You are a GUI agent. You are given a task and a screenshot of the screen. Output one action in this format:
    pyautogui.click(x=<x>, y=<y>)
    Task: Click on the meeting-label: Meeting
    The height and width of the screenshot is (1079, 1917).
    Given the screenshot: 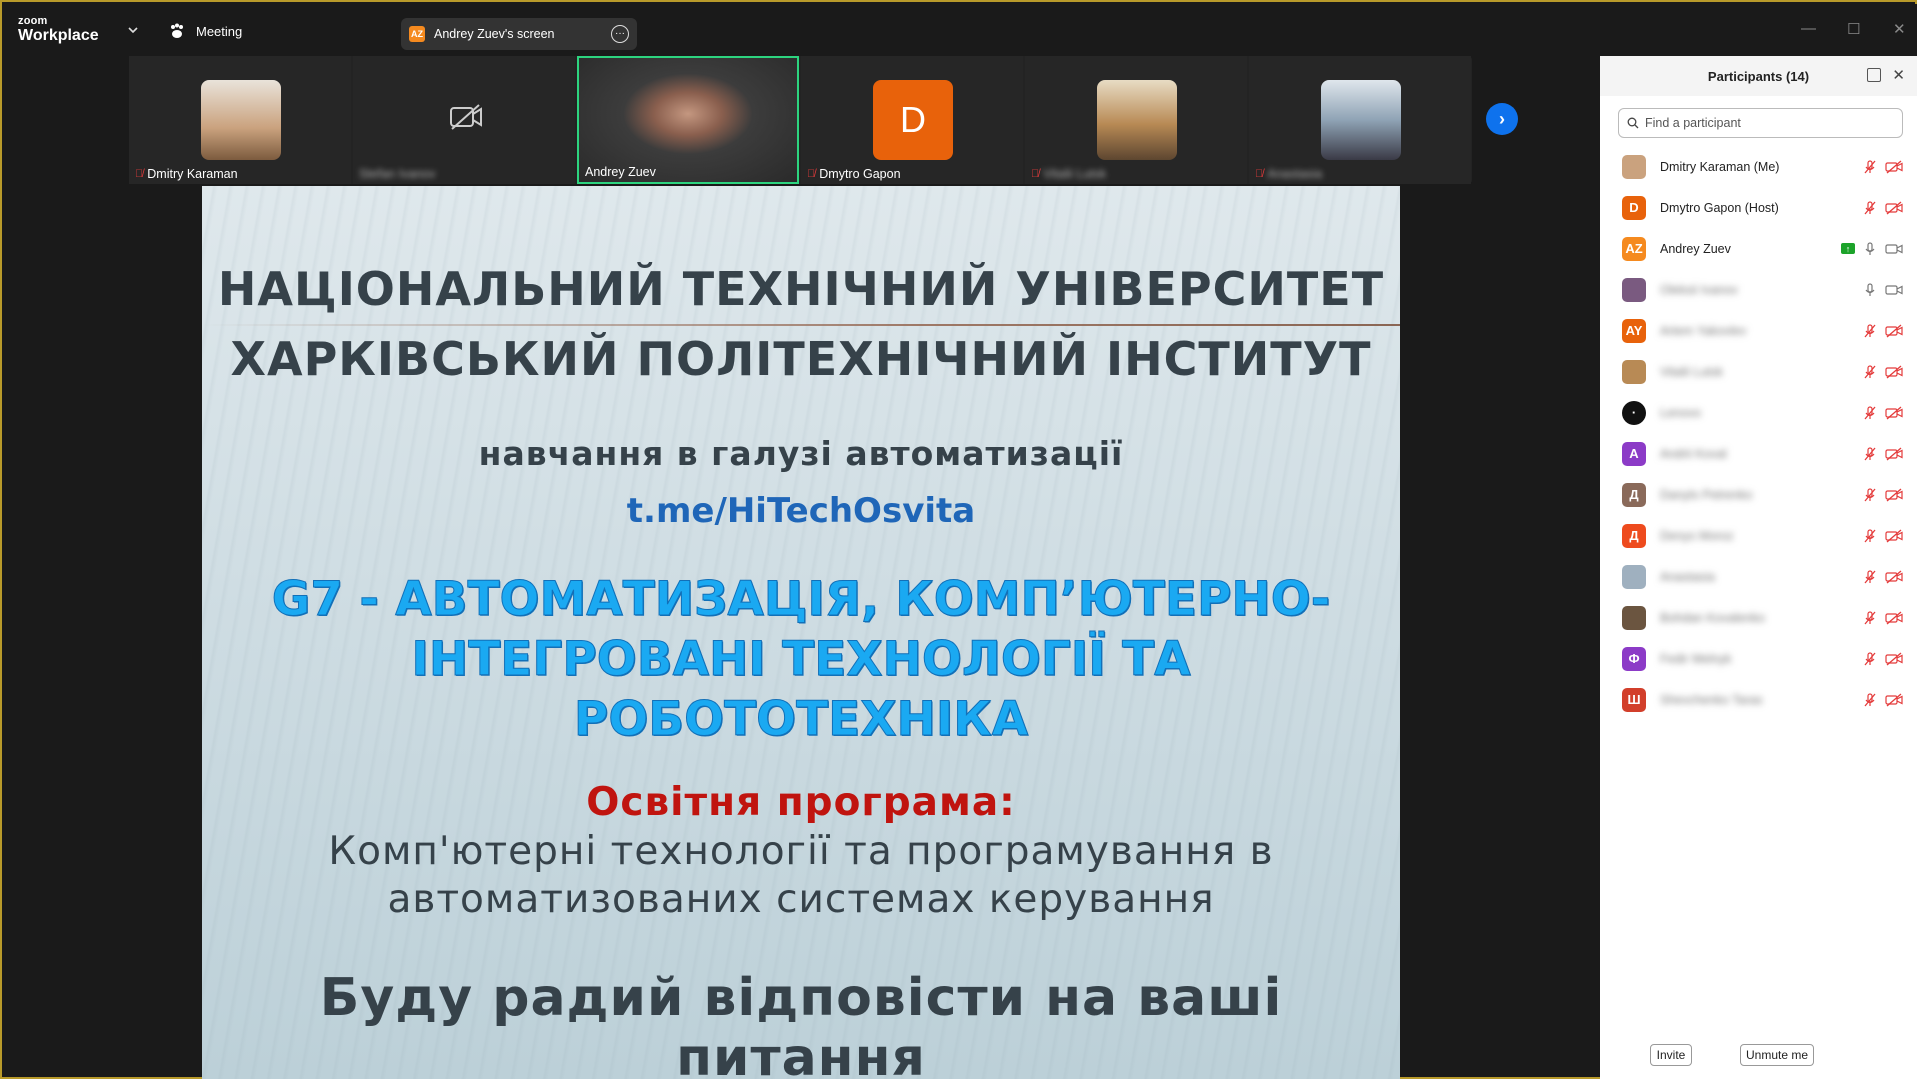 What is the action you would take?
    pyautogui.click(x=219, y=31)
    